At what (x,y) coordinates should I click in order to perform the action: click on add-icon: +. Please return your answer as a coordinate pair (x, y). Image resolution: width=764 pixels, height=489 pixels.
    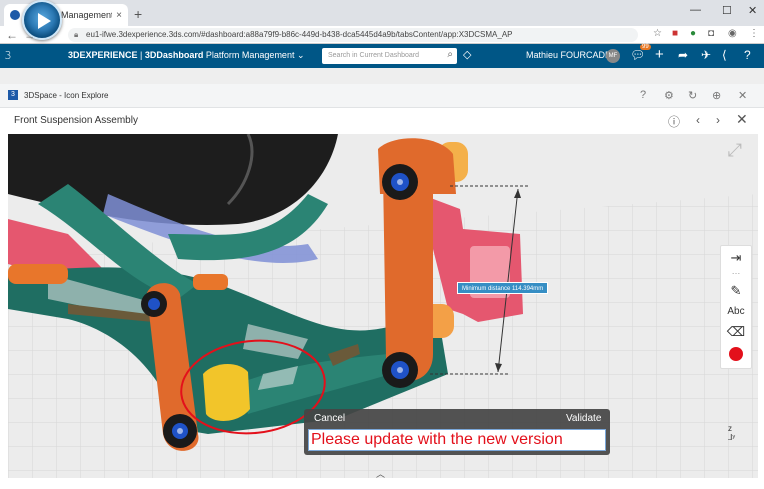
    Looking at the image, I should click on (659, 54).